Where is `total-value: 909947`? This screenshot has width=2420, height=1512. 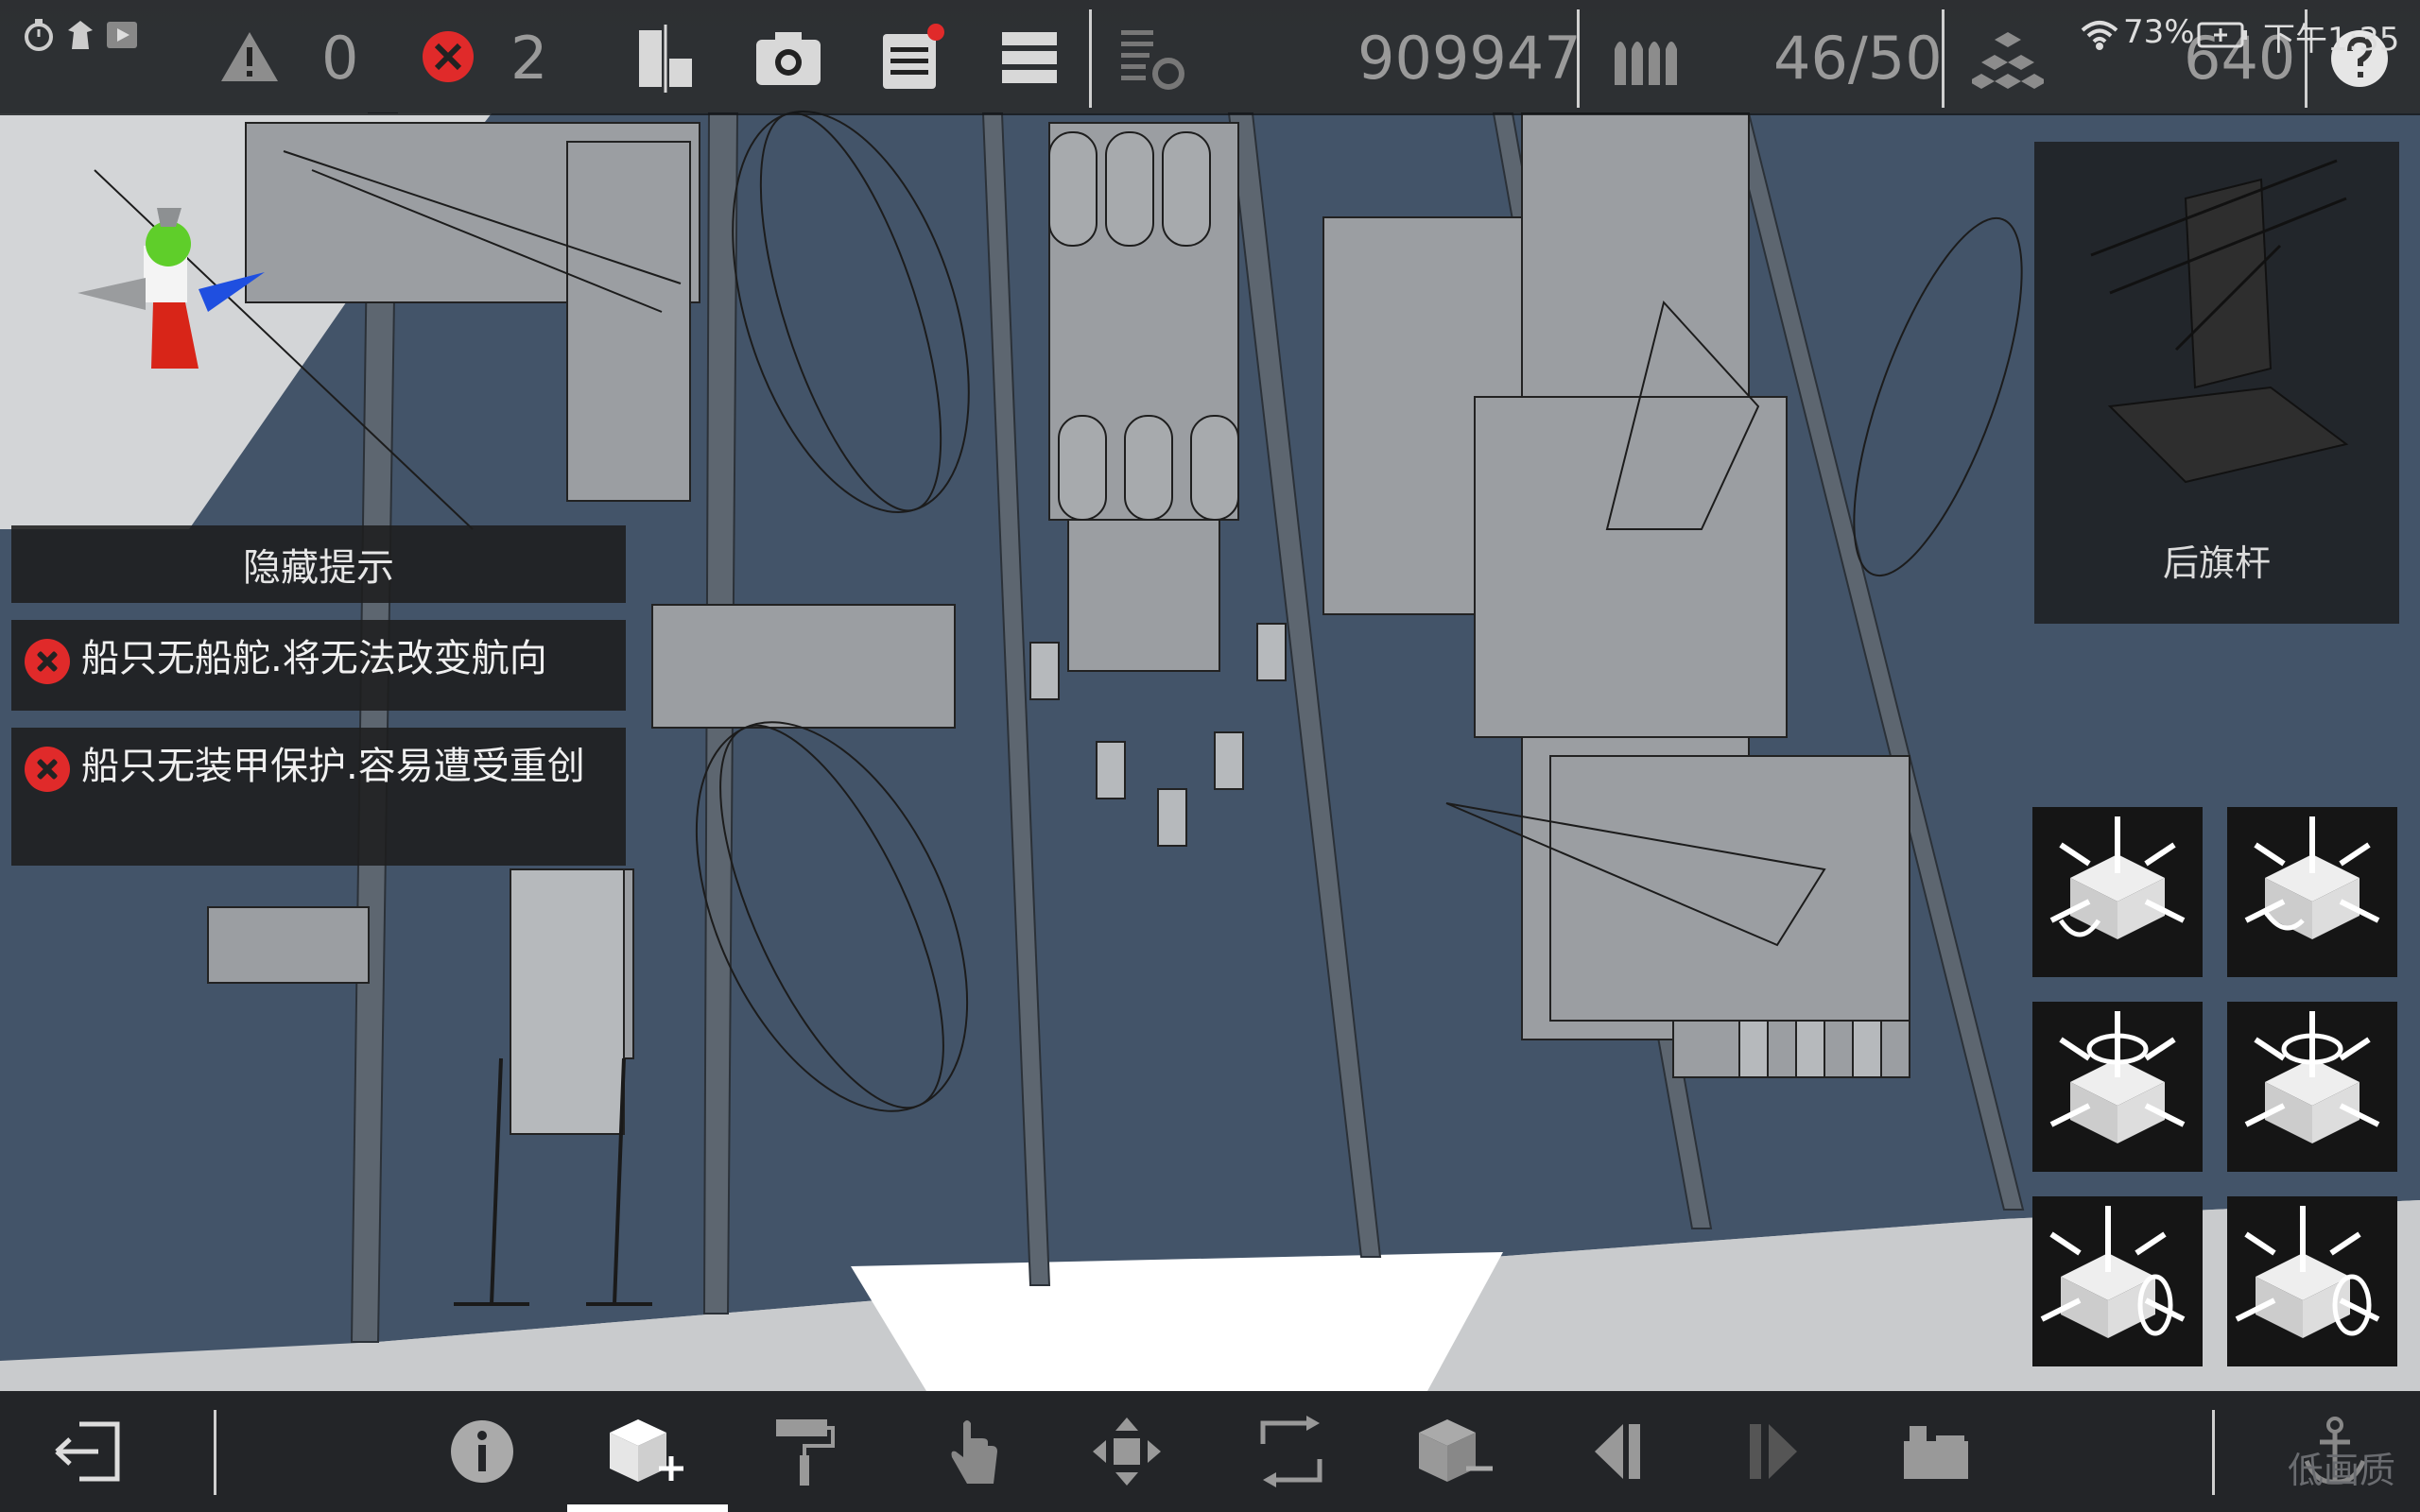
total-value: 909947 is located at coordinates (1469, 58).